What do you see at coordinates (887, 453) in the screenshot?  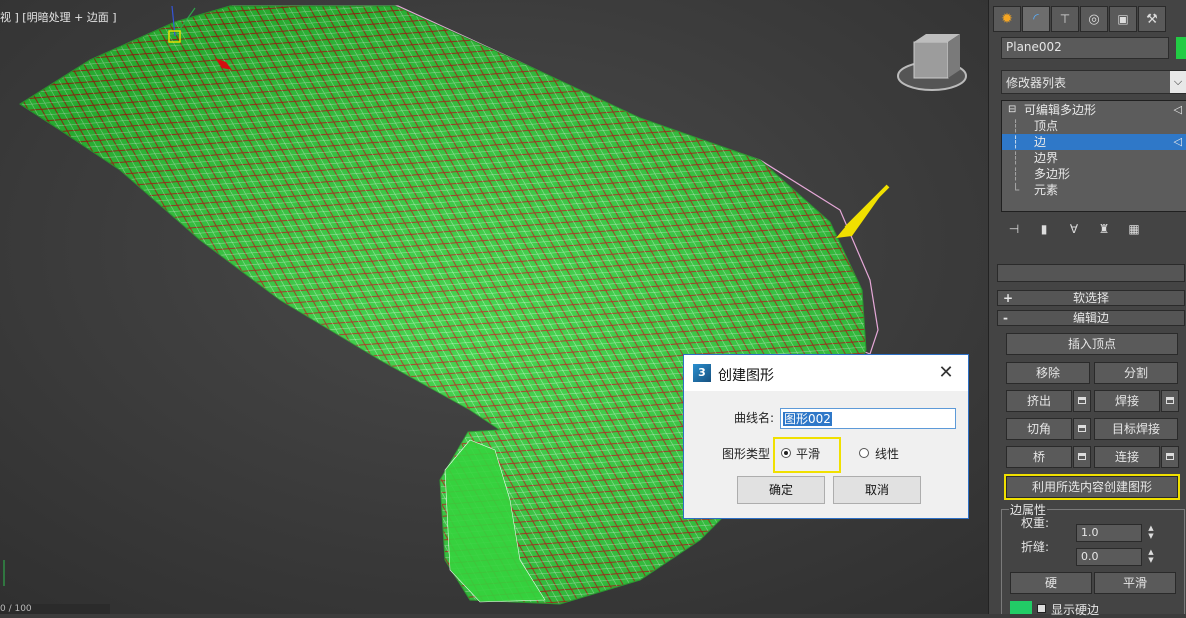 I see `radio-linear-label: 线性` at bounding box center [887, 453].